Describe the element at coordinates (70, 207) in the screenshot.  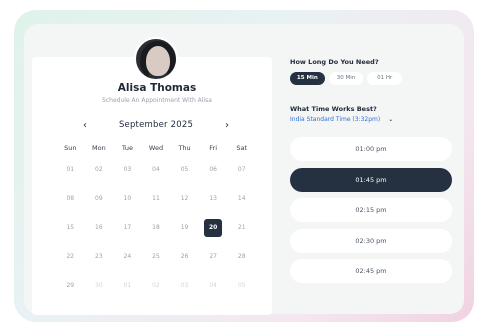
I see `calendar-day: 08` at that location.